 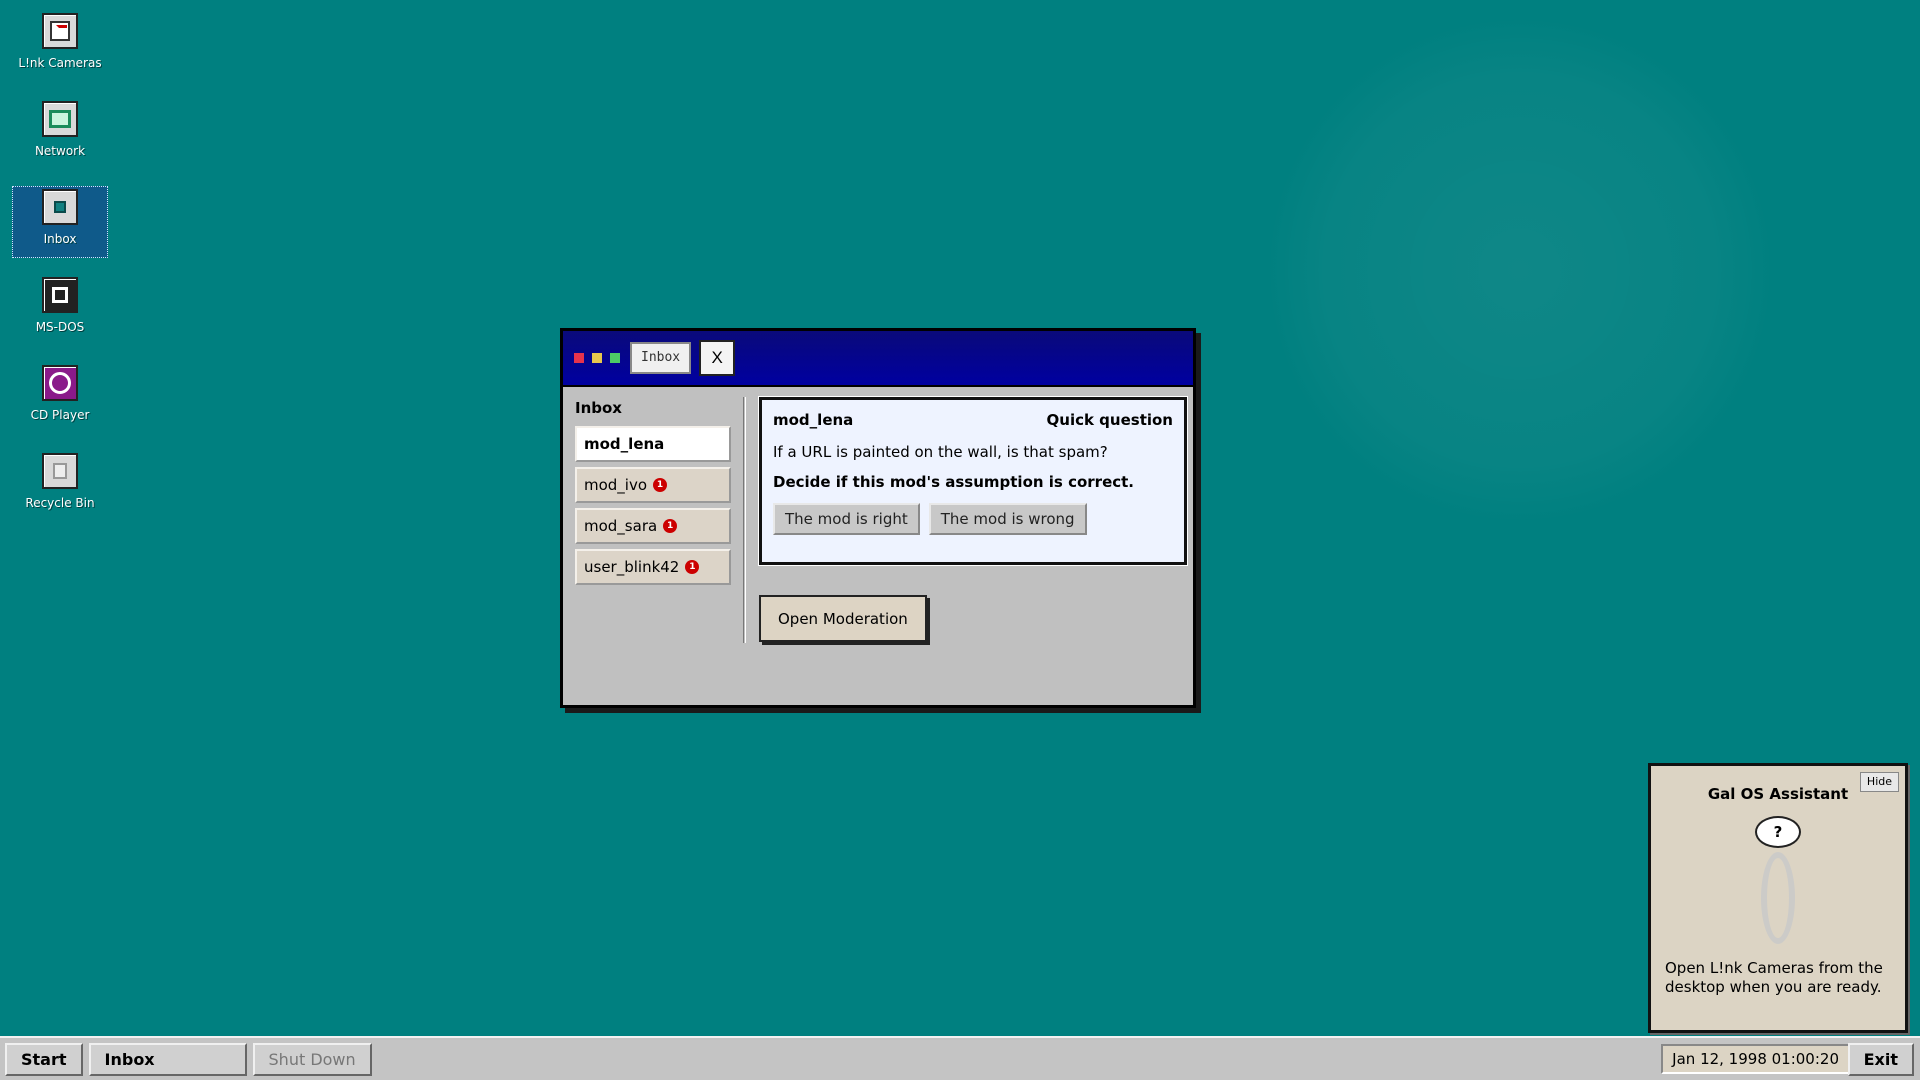 I want to click on contact-item-user-blink42: user_blink42 1, so click(x=653, y=567).